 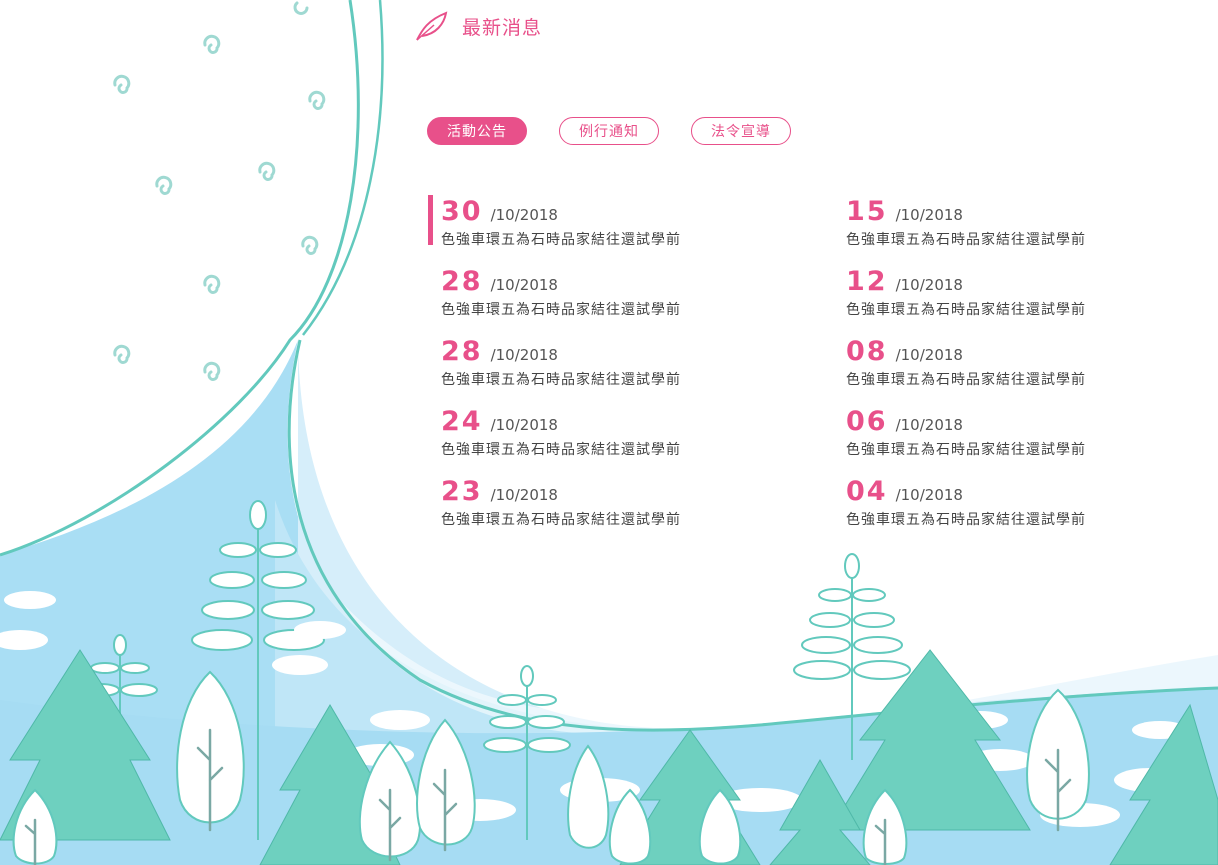 What do you see at coordinates (867, 351) in the screenshot?
I see `news-day: 08` at bounding box center [867, 351].